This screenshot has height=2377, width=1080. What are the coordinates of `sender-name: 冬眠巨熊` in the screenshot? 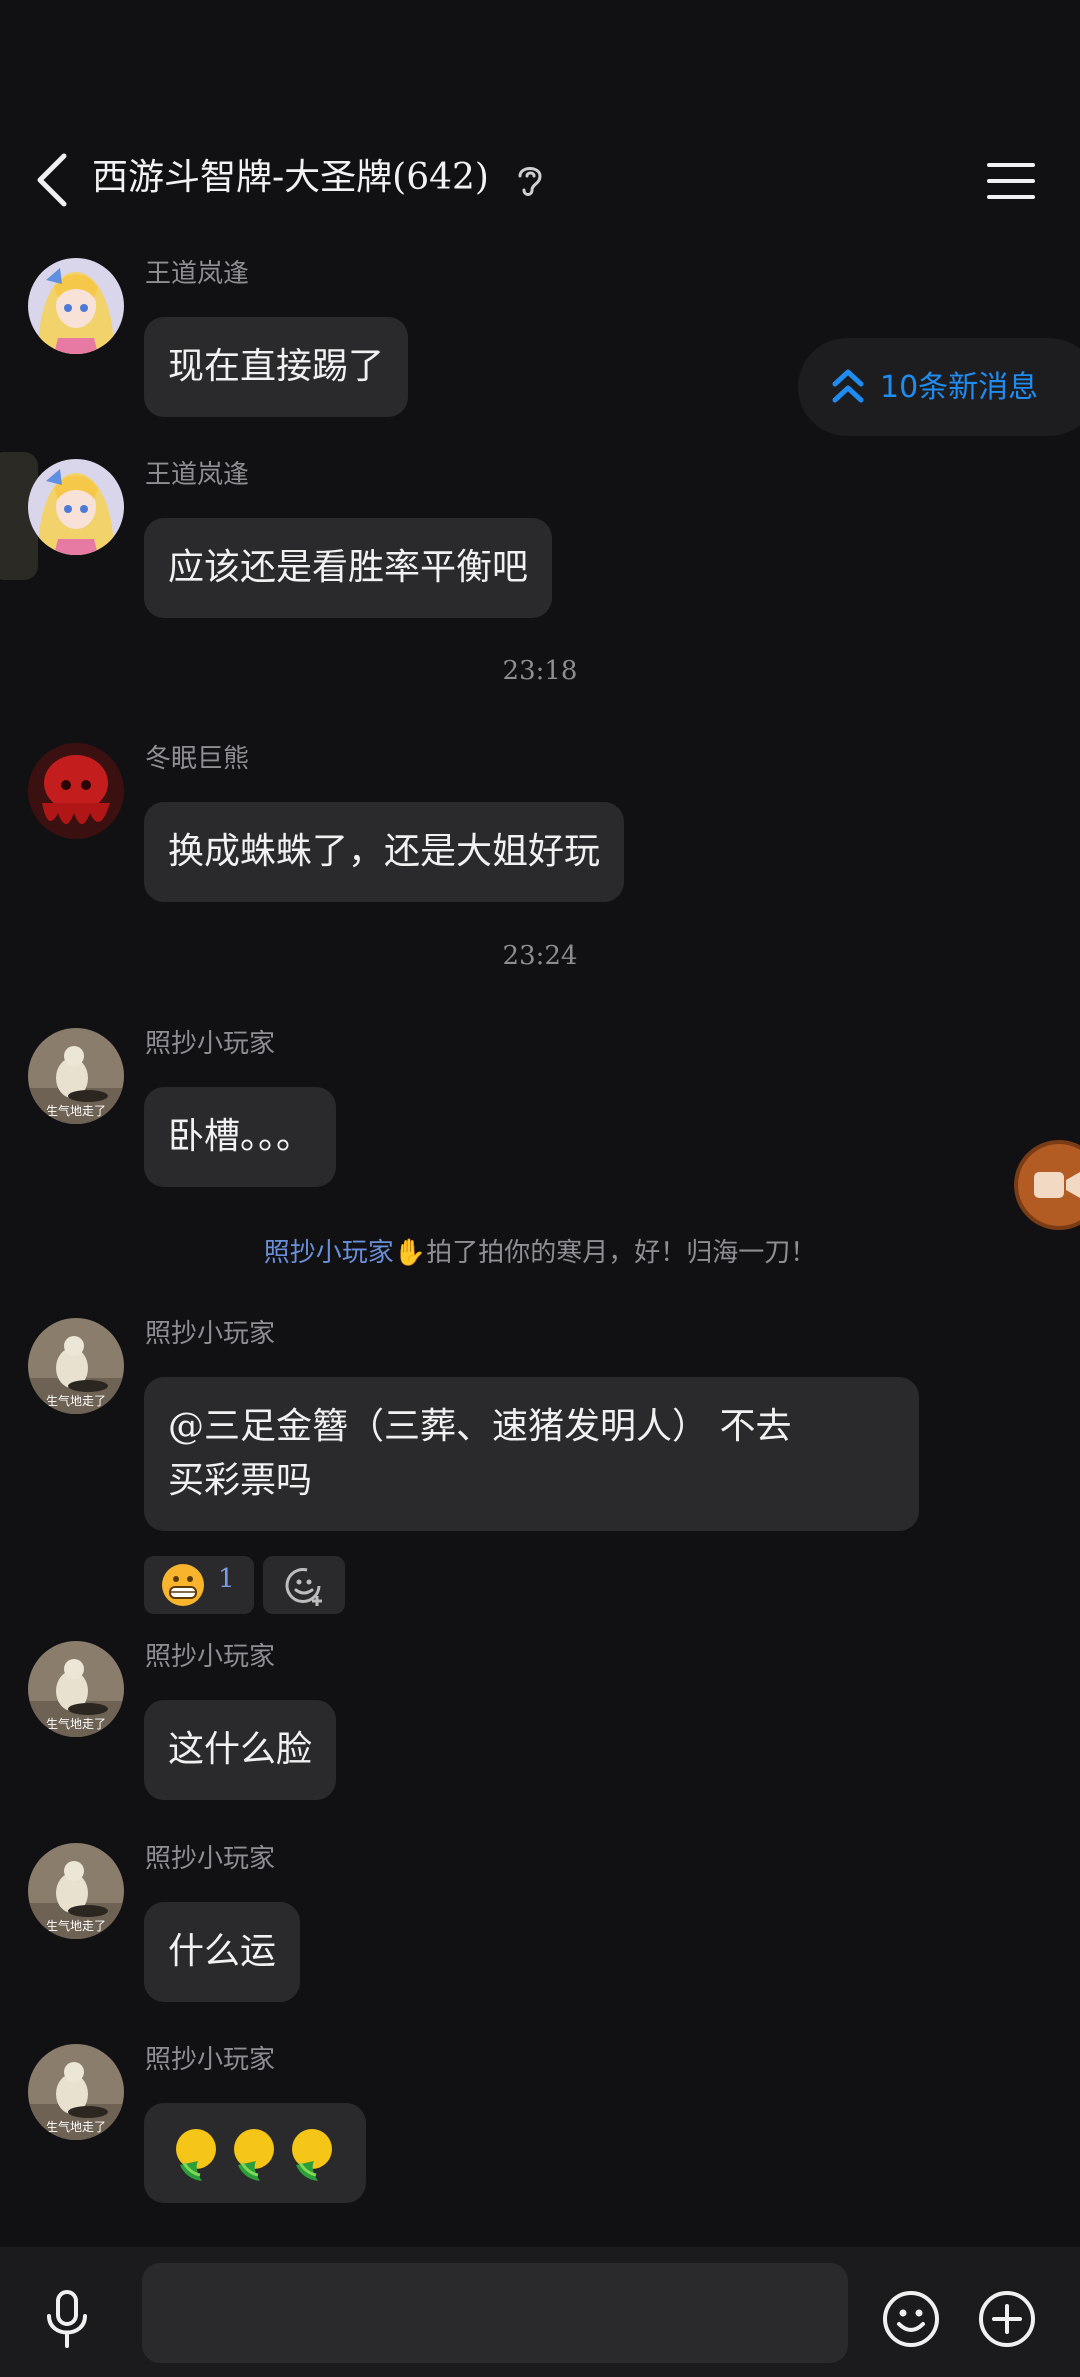 It's located at (197, 759).